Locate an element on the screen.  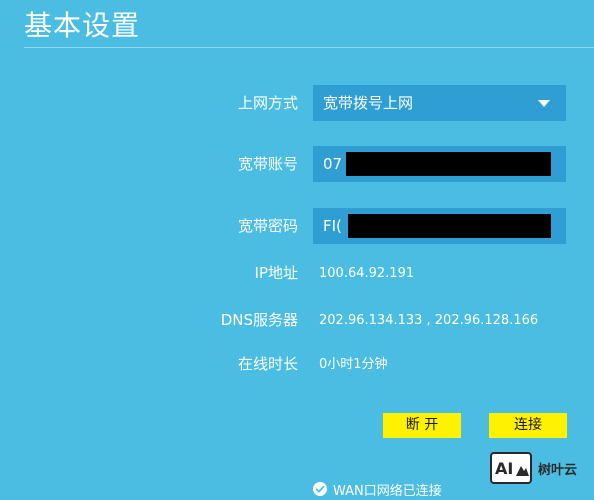
password-value: FI( is located at coordinates (332, 226).